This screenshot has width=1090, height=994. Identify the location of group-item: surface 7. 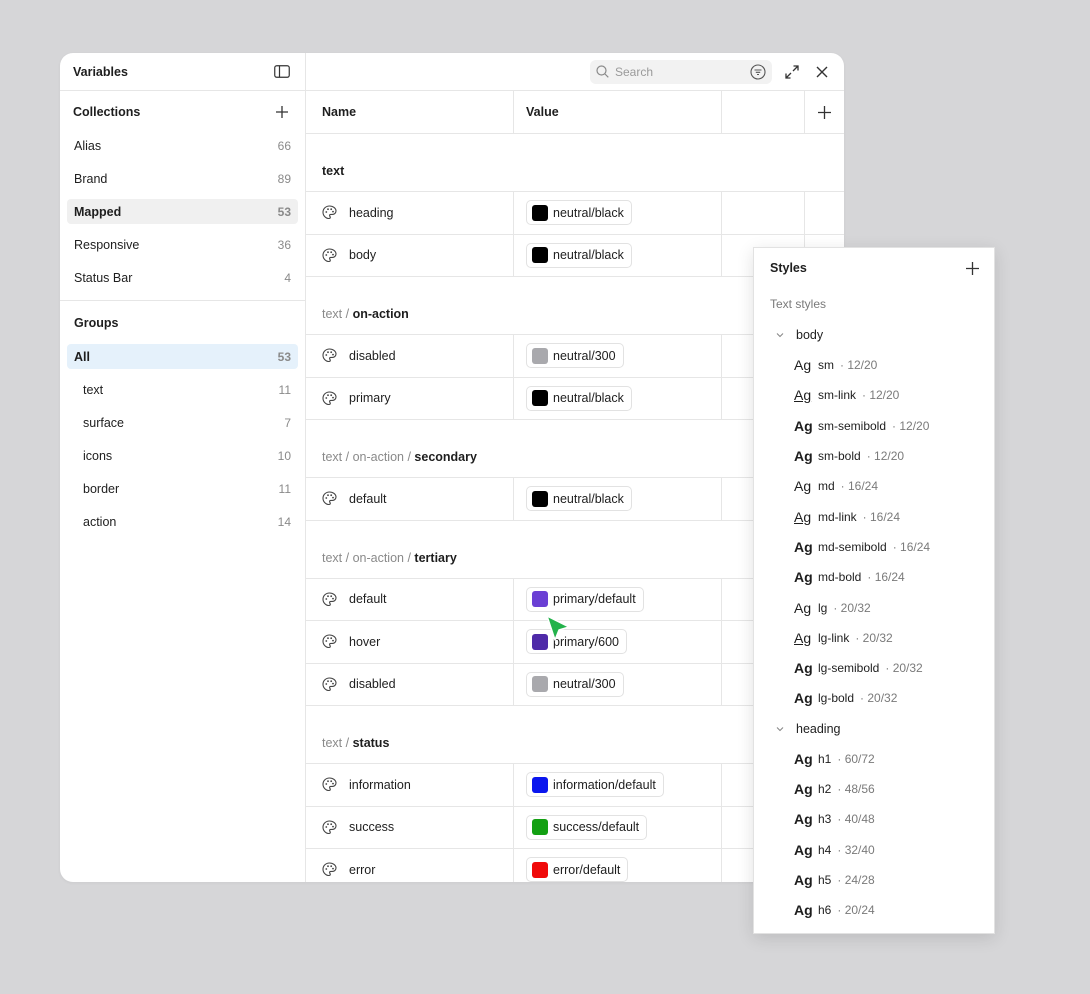
(182, 422).